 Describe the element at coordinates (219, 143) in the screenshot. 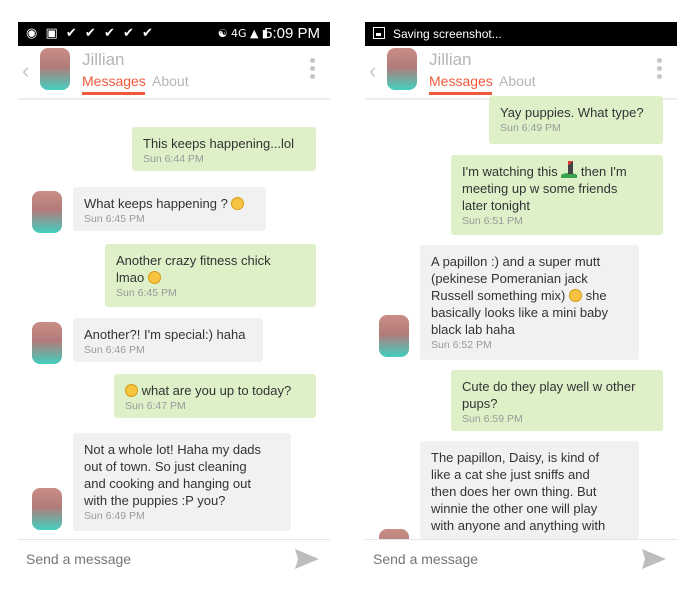

I see `message-text: This keeps happening...lol` at that location.